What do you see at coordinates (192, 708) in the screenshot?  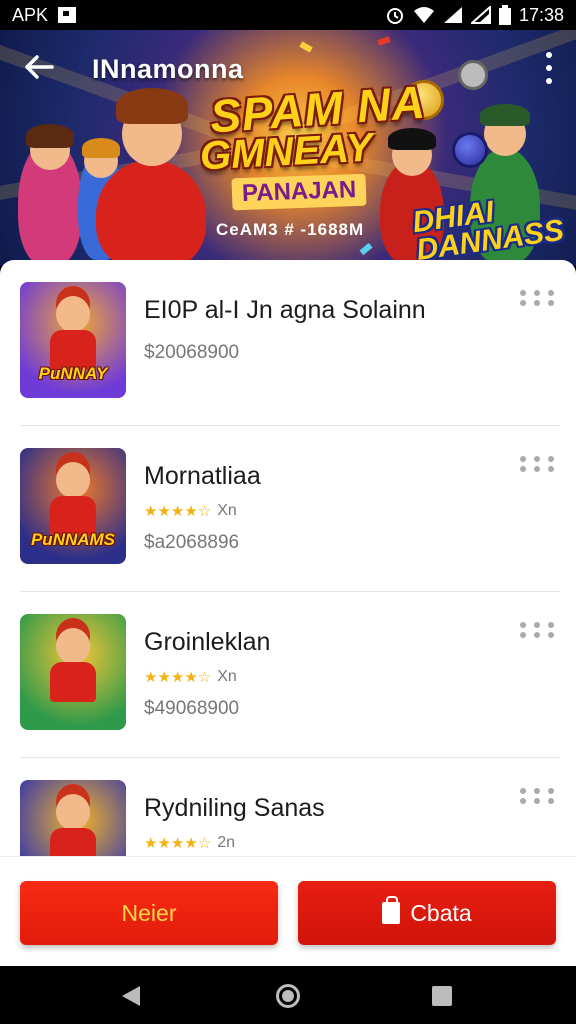 I see `item-price: $49068900` at bounding box center [192, 708].